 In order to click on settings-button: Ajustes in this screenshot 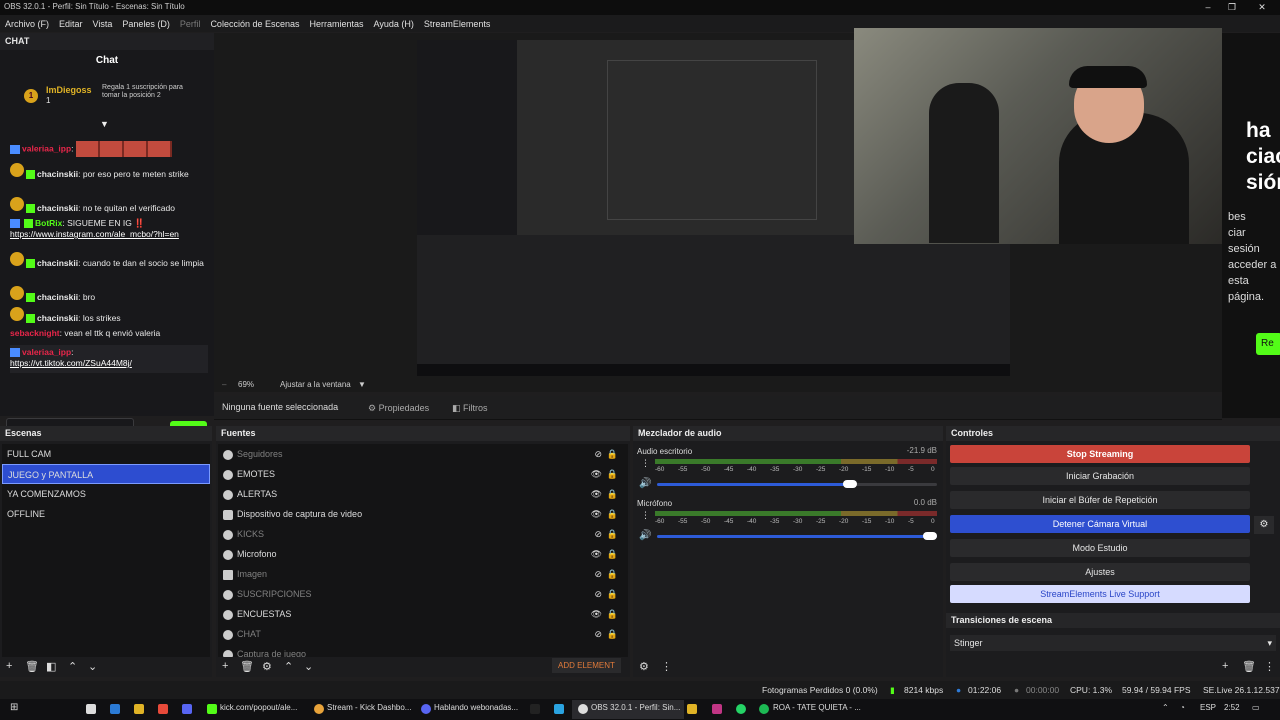, I will do `click(1100, 572)`.